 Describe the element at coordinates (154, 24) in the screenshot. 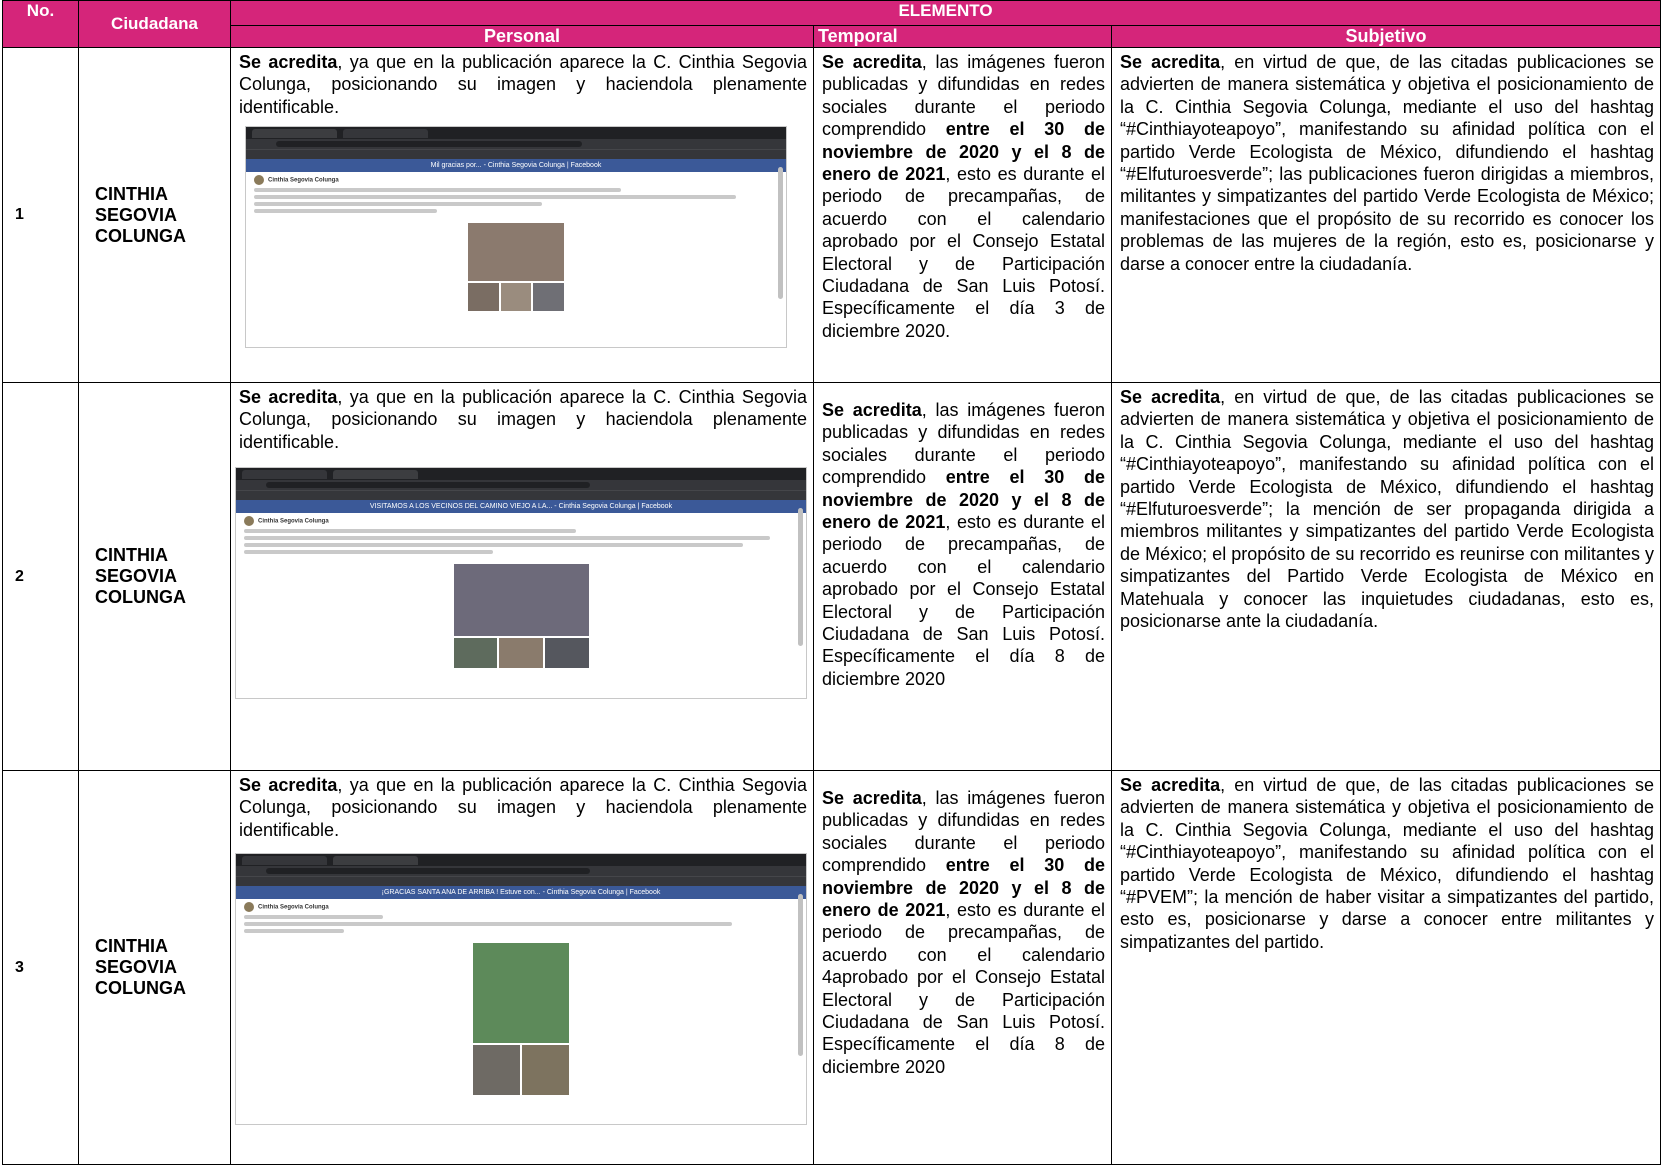

I see `header-ciudadana: Ciudadana` at that location.